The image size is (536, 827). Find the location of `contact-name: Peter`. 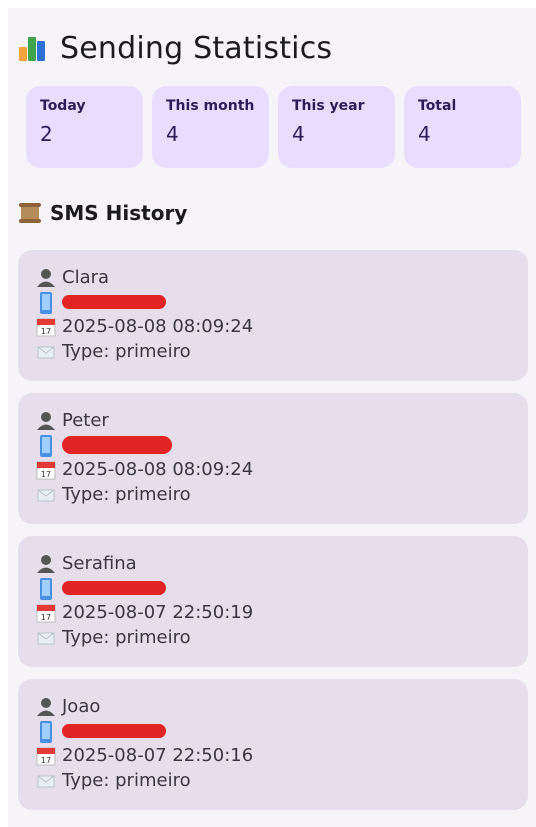

contact-name: Peter is located at coordinates (85, 420).